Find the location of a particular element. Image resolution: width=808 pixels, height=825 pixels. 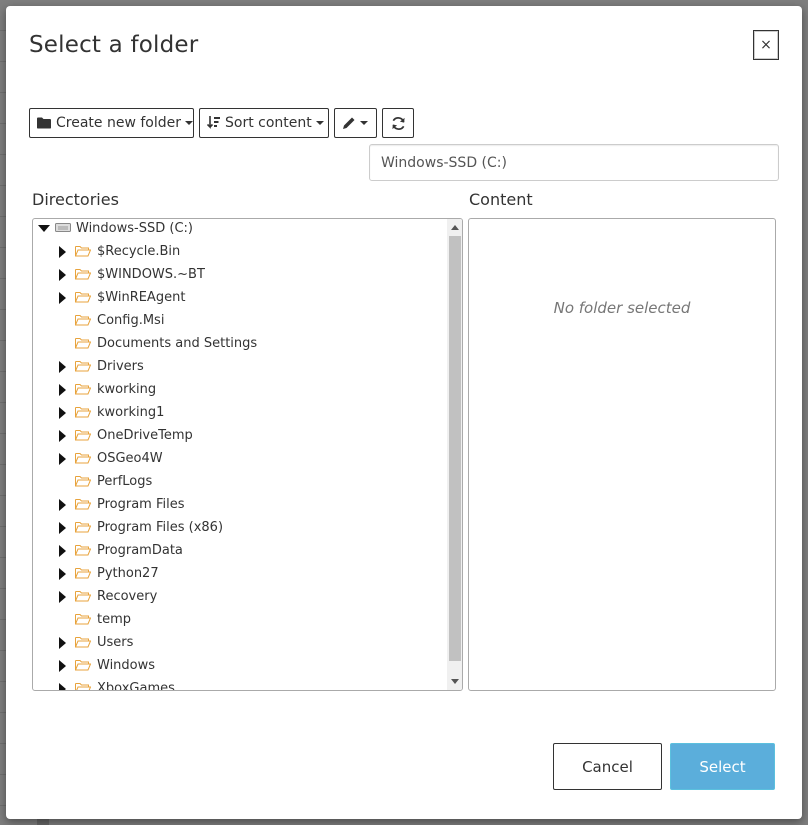

scroll-up-icon is located at coordinates (455, 227).